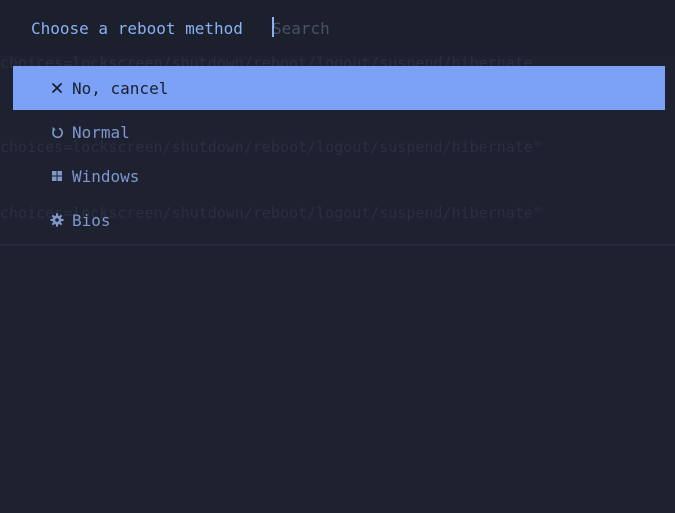  What do you see at coordinates (106, 176) in the screenshot?
I see `menu-item-label: Windows` at bounding box center [106, 176].